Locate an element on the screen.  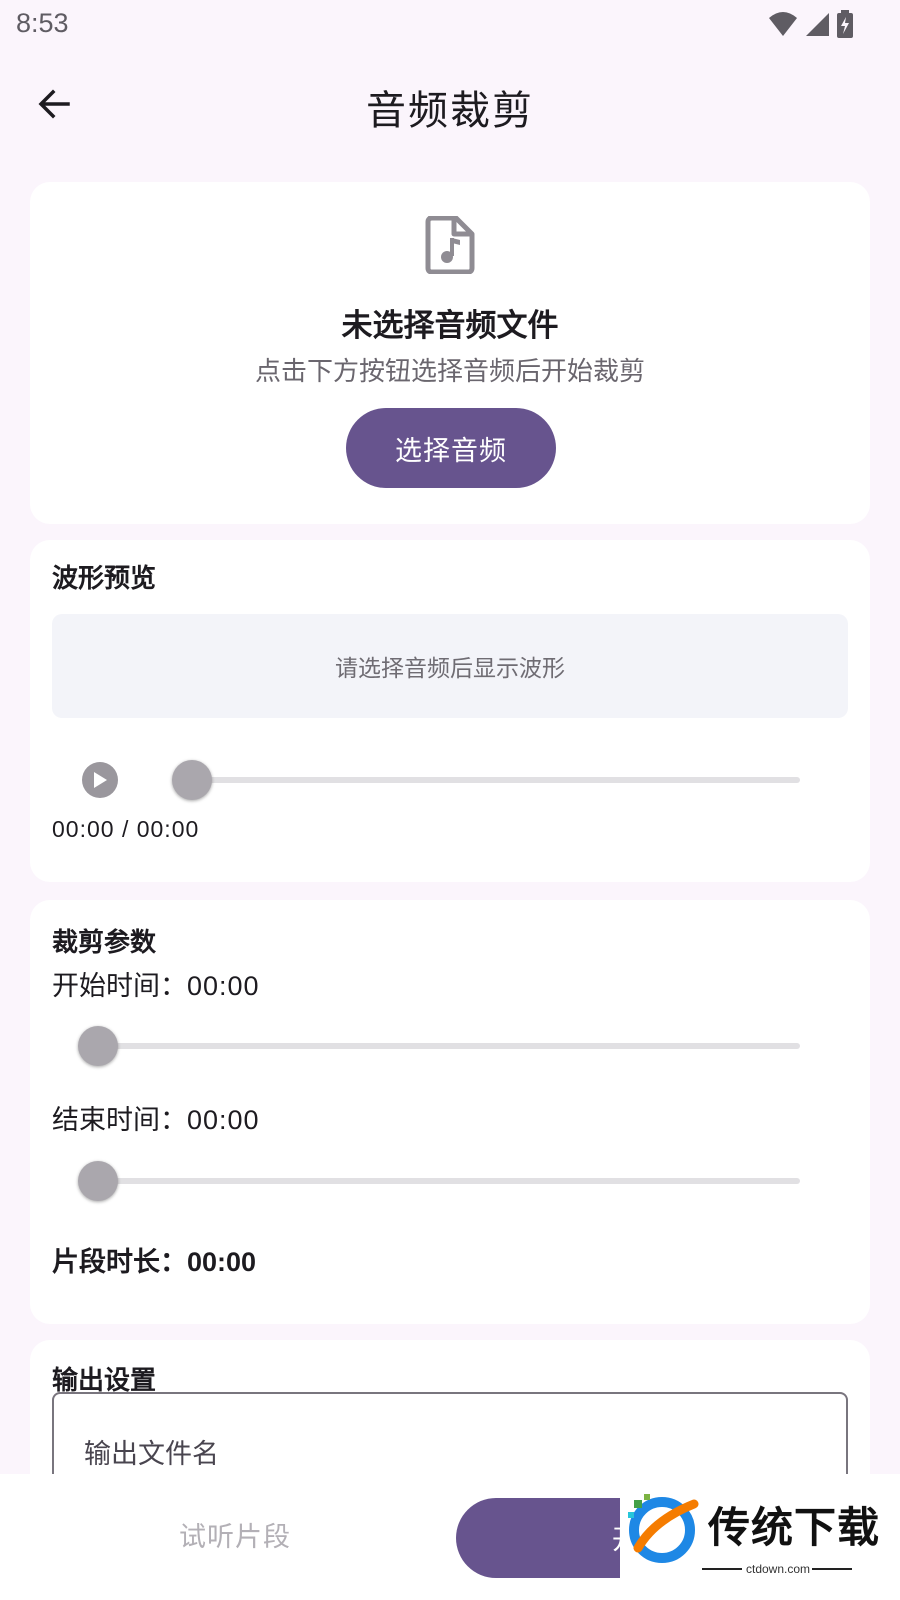
end-time-value: 00:00 is located at coordinates (223, 1120).